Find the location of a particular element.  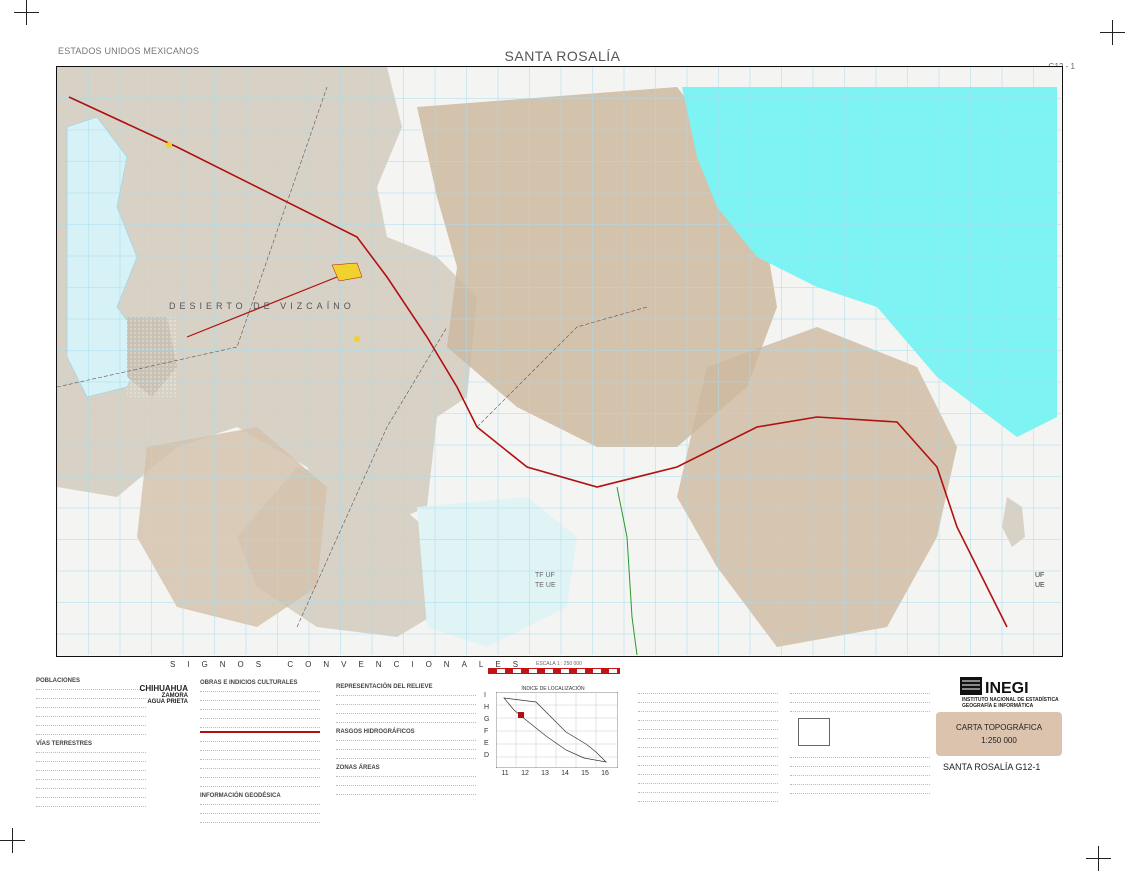

svg-text: INEGI is located at coordinates (1007, 688).